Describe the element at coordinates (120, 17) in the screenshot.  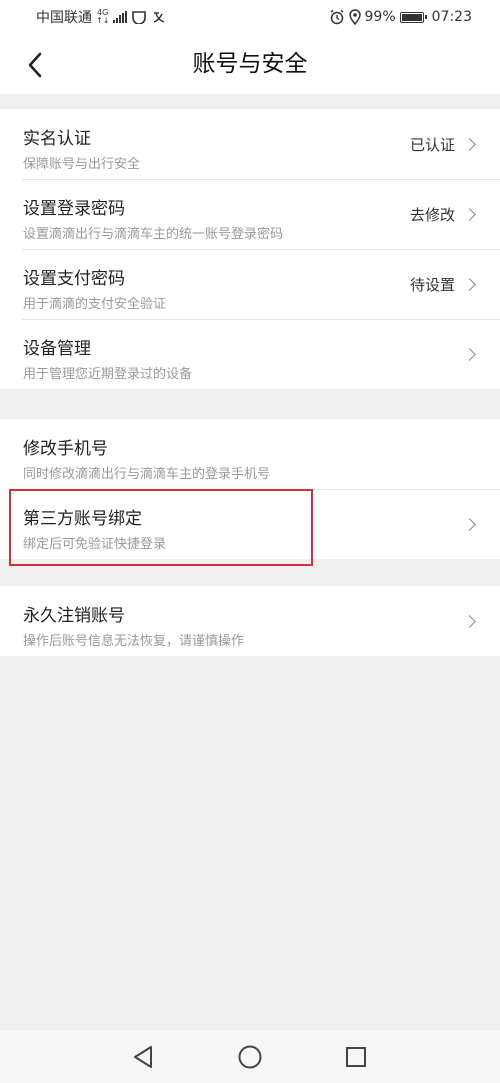
I see `signal-icon` at that location.